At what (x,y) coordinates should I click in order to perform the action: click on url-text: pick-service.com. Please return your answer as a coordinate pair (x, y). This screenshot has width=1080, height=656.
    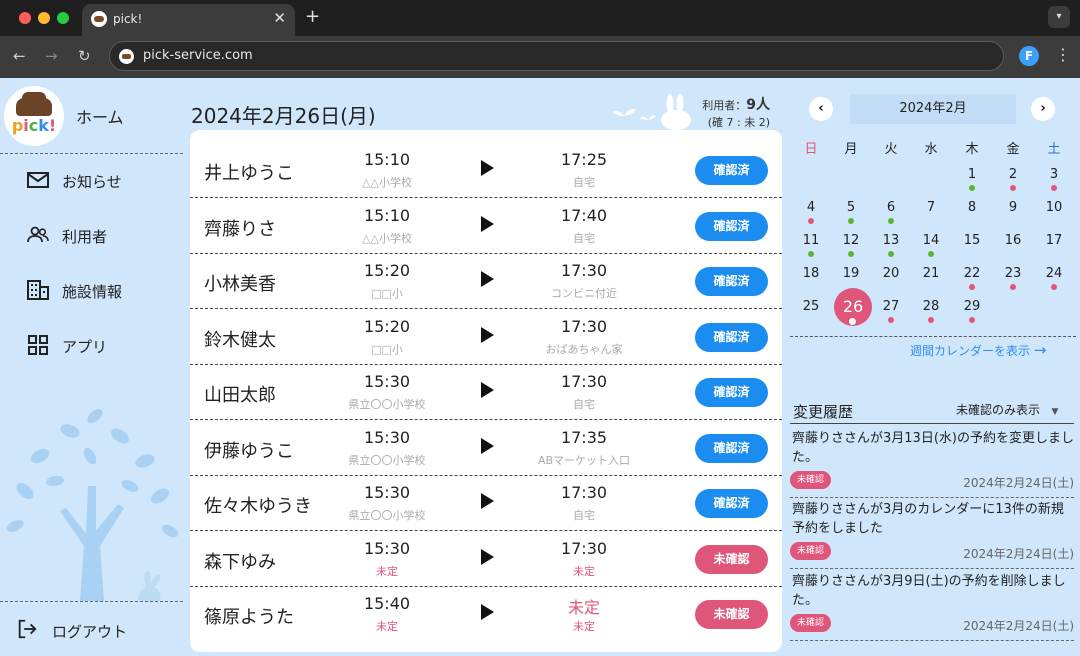
    Looking at the image, I should click on (198, 55).